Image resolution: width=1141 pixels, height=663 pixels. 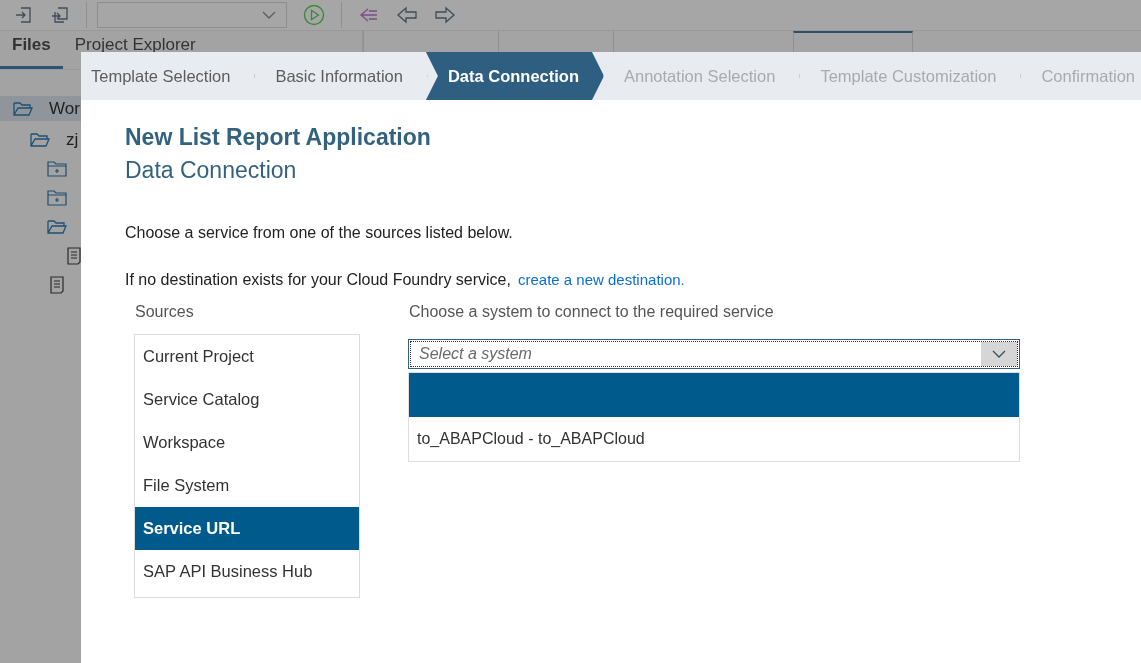 I want to click on note-text: If no destination exists for your Cloud Foundry service,, so click(x=318, y=280).